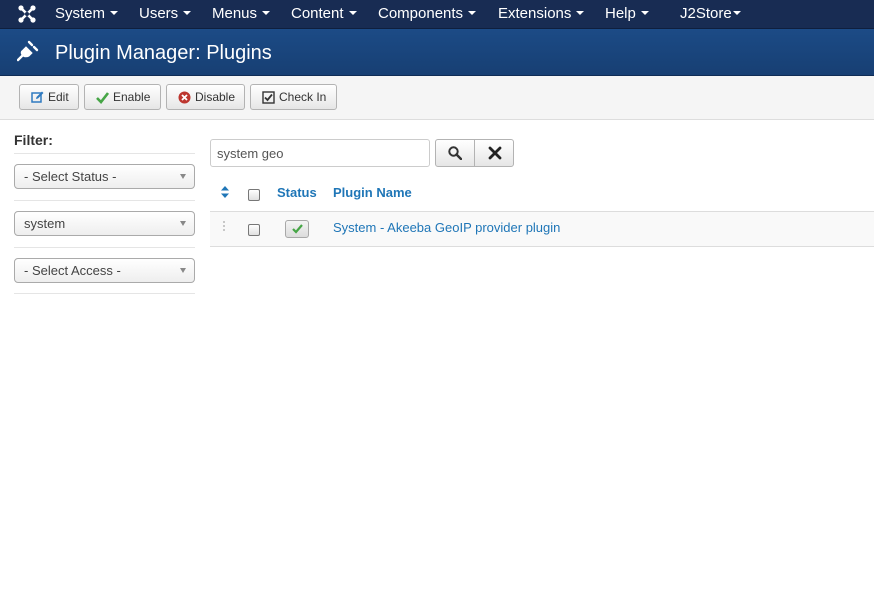  I want to click on page-header: Plugin Manager: Plugins, so click(437, 52).